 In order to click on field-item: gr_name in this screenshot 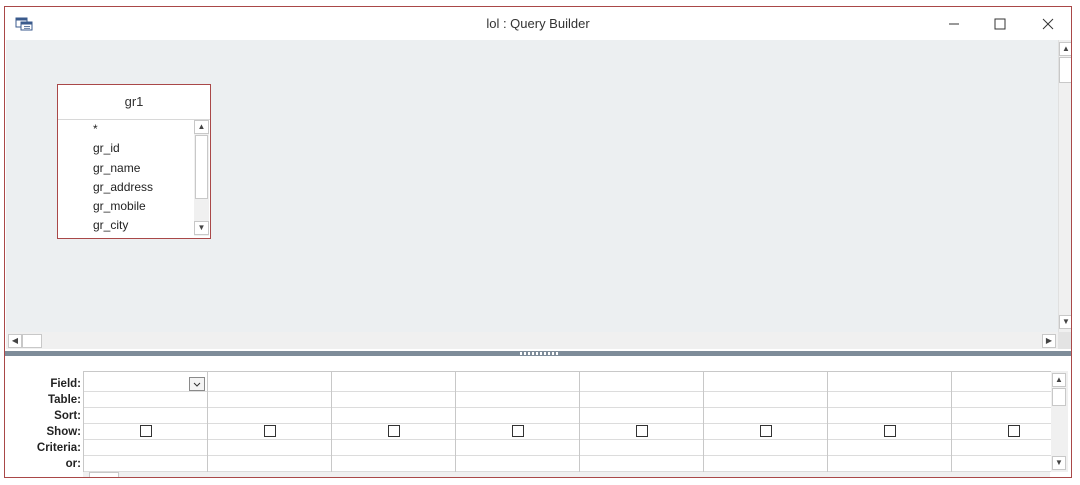, I will do `click(126, 168)`.